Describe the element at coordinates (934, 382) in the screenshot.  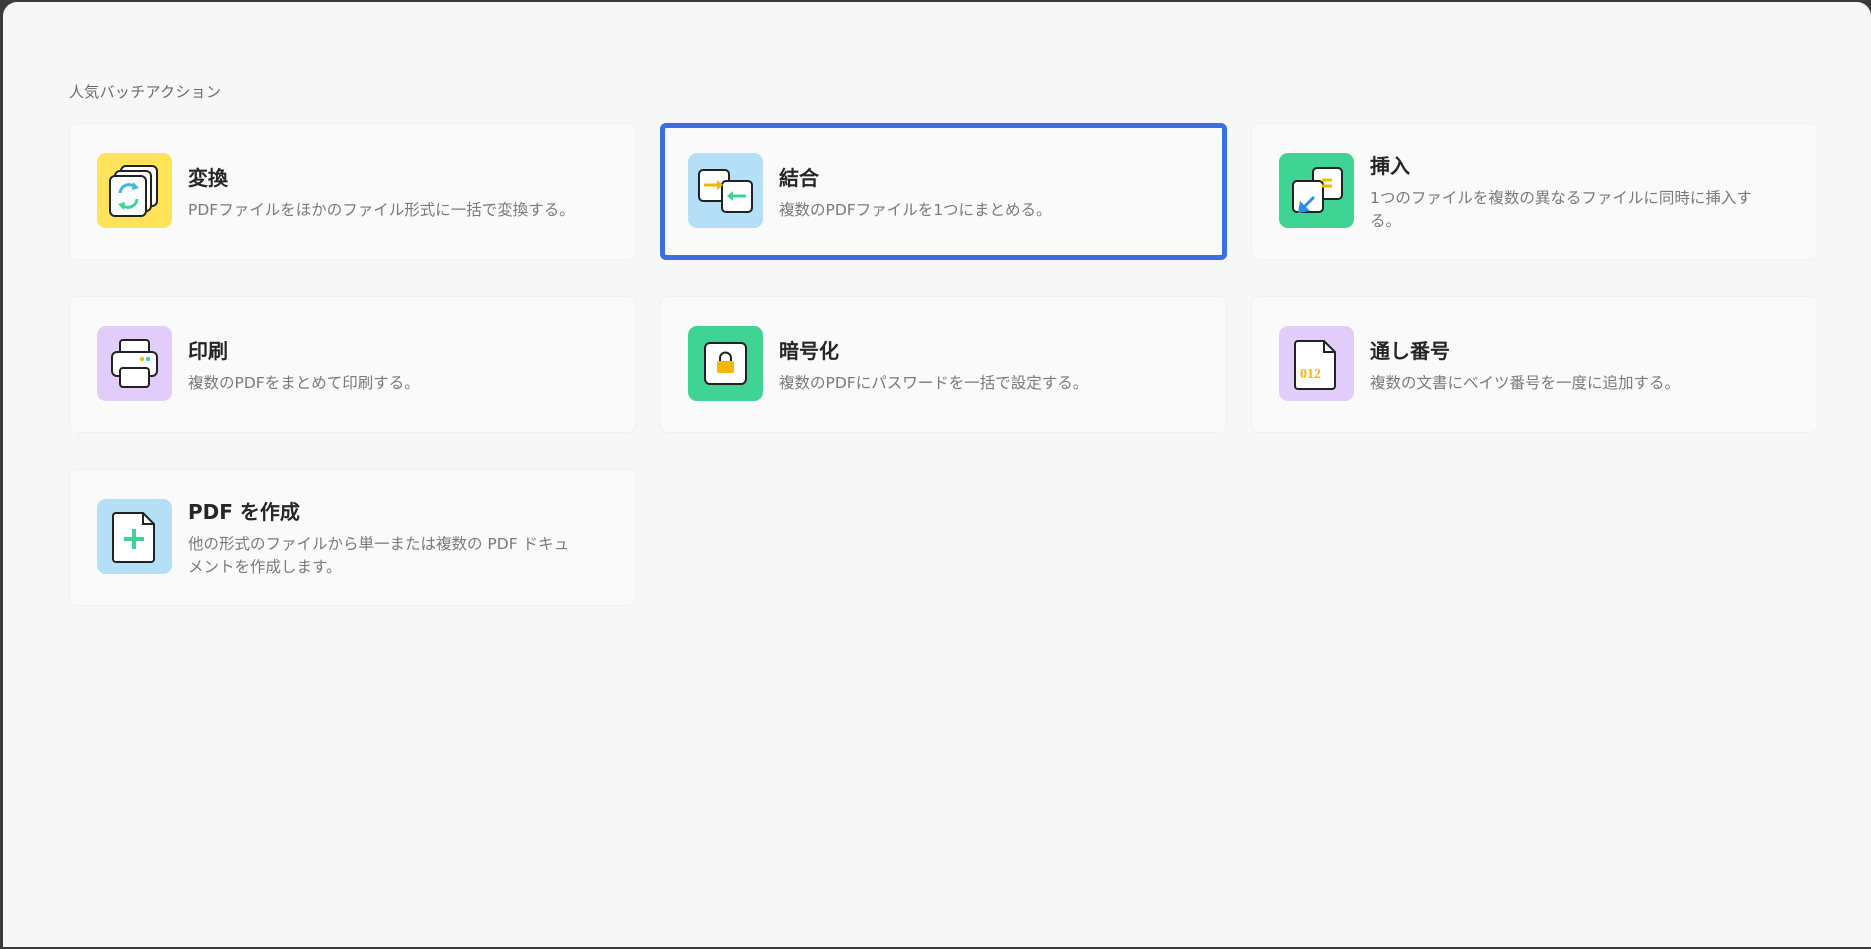
I see `card-description: 複数のPDFにパスワードを一括で設定する。` at that location.